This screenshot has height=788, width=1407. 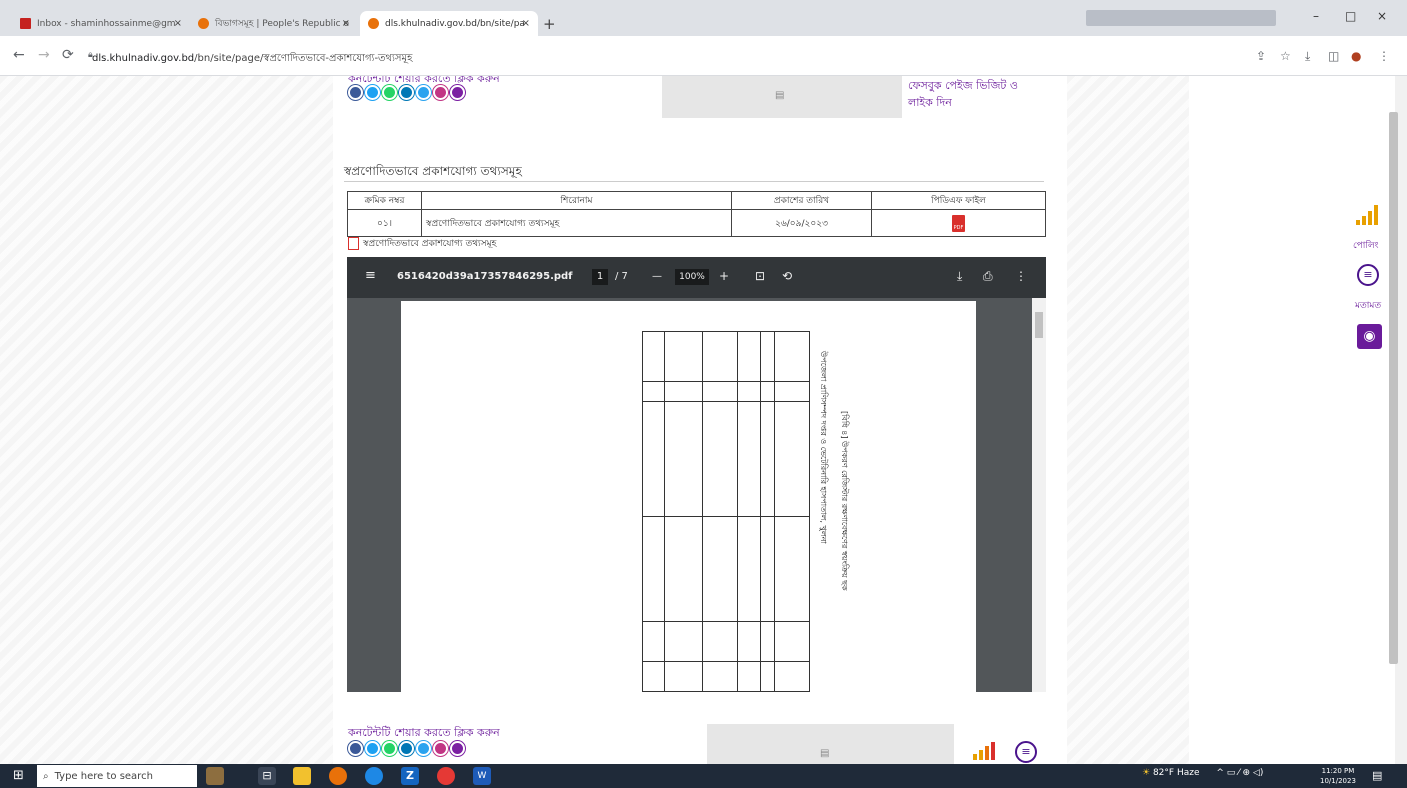 What do you see at coordinates (1368, 275) in the screenshot?
I see `feedback-icon: ≡` at bounding box center [1368, 275].